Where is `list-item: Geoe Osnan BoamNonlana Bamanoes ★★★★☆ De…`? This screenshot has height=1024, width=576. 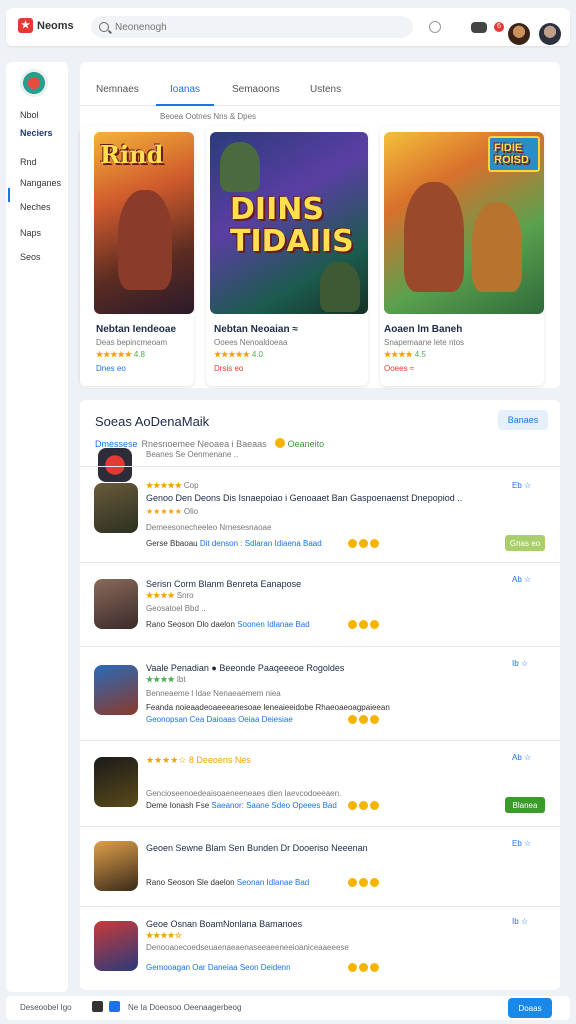 list-item: Geoe Osnan BoamNonlana Bamanoes ★★★★☆ De… is located at coordinates (320, 947).